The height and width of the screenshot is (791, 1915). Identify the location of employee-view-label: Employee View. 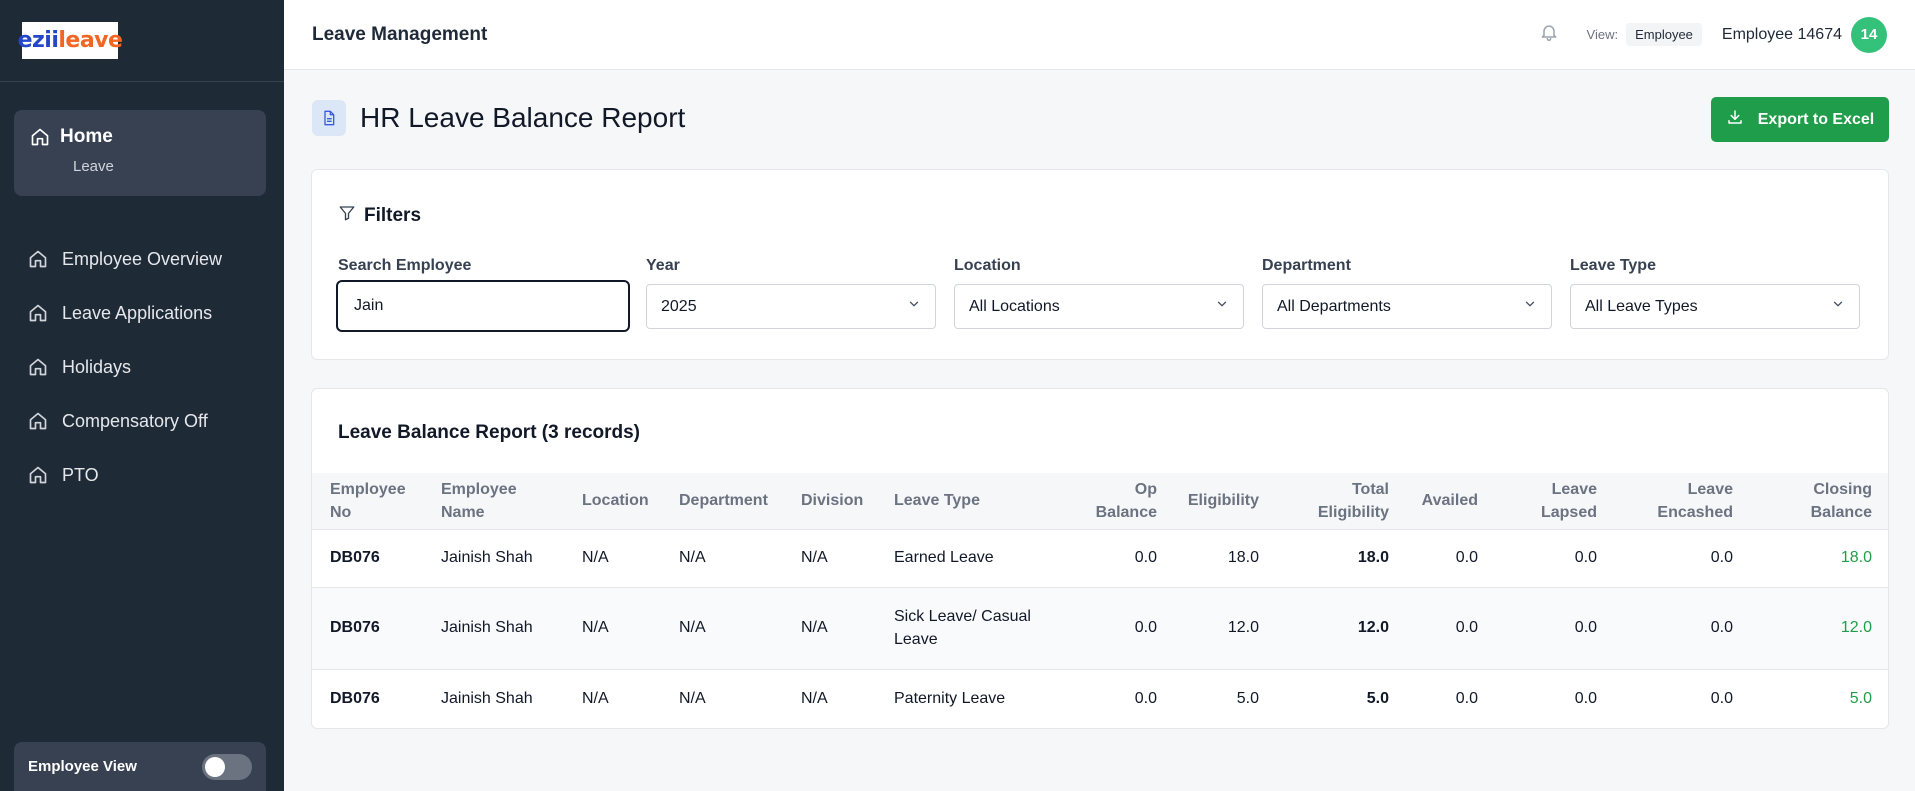
(82, 766).